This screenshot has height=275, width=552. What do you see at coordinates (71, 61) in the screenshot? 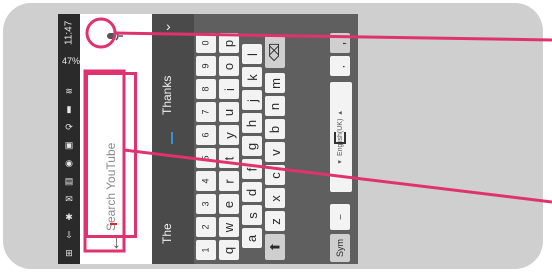
I see `battery-percent: 47%` at bounding box center [71, 61].